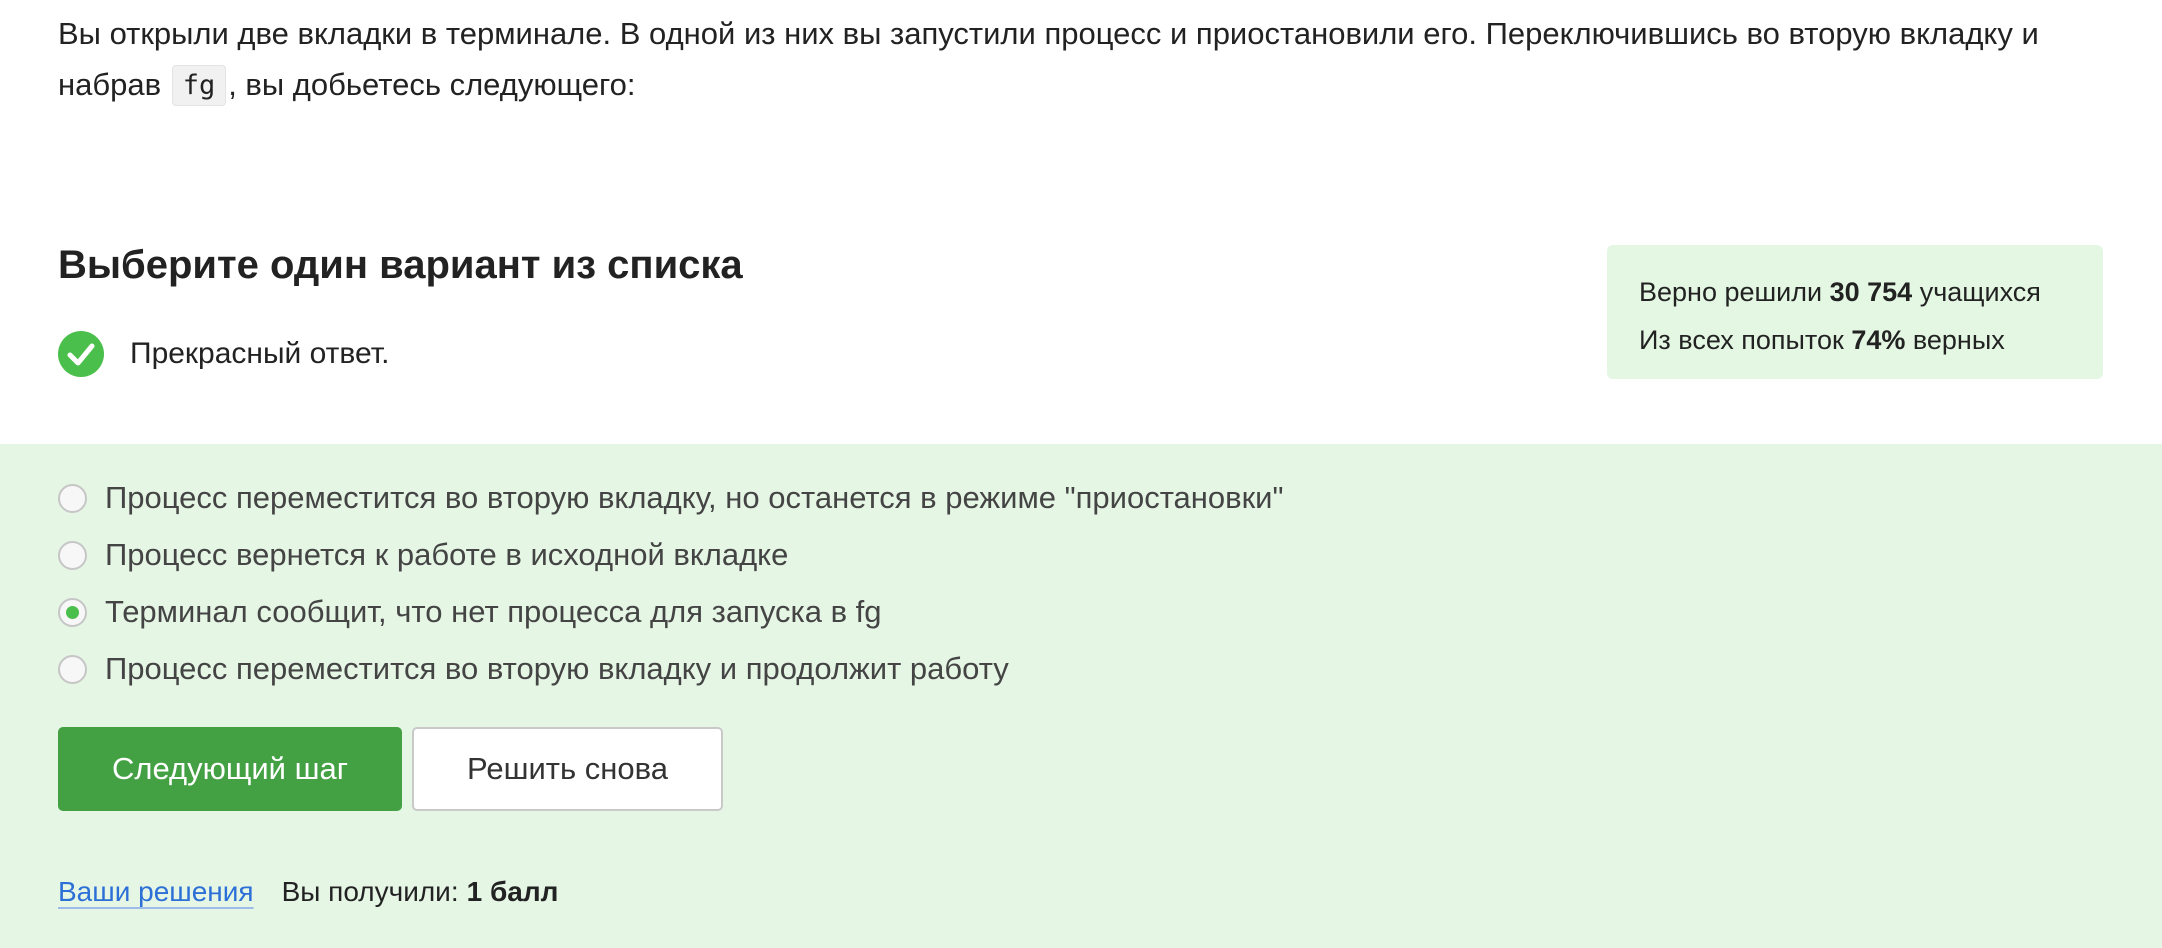 This screenshot has height=948, width=2162. Describe the element at coordinates (1955, 340) in the screenshot. I see `stats-percent-suffix: верных` at that location.